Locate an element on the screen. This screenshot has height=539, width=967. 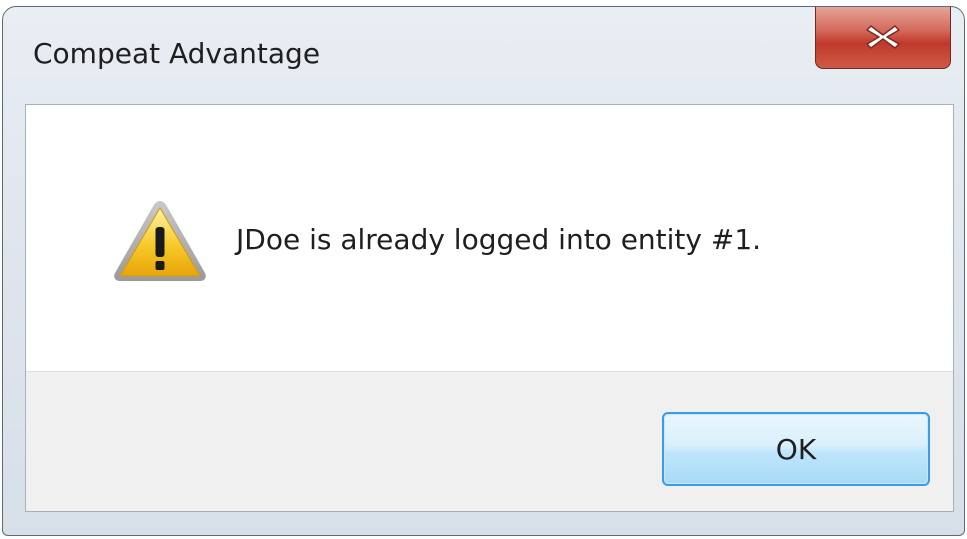
window-title: Compeat Advantage is located at coordinates (177, 53).